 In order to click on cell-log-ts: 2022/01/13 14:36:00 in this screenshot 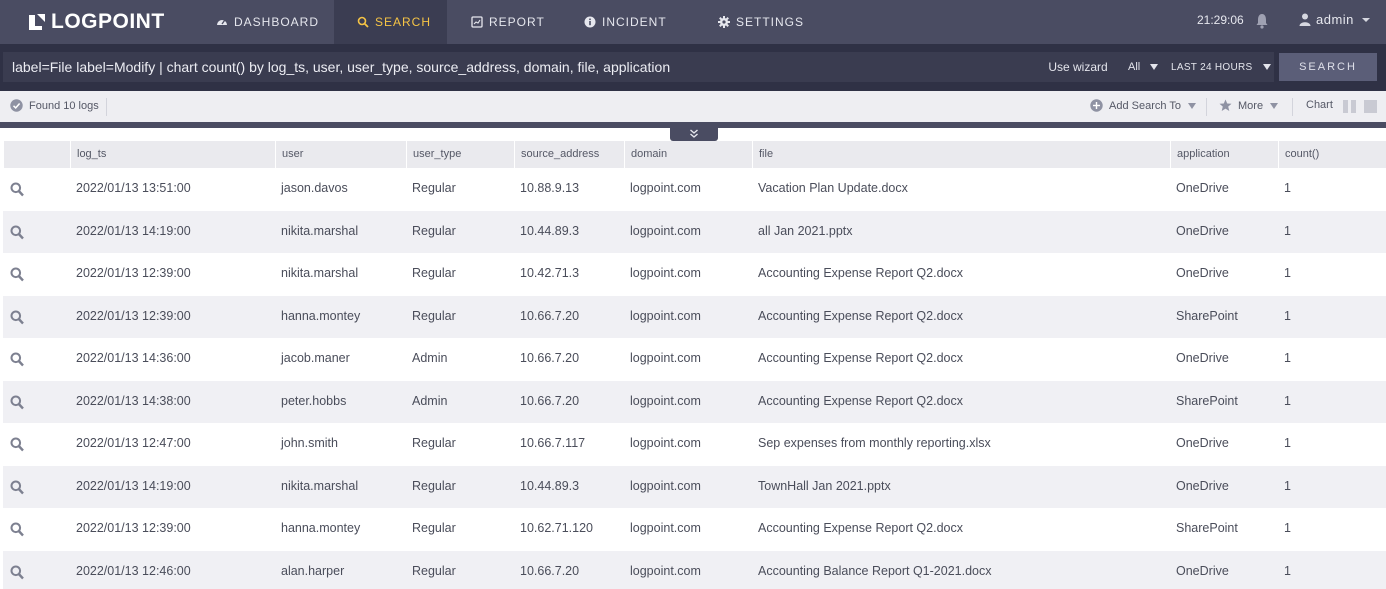, I will do `click(172, 359)`.